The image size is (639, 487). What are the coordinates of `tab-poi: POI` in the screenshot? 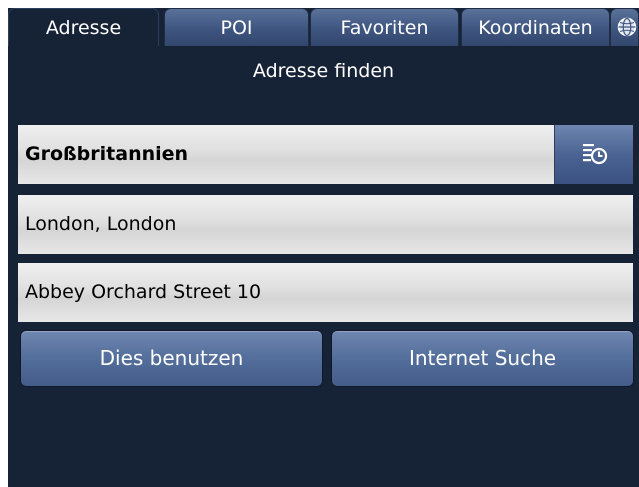 It's located at (236, 27).